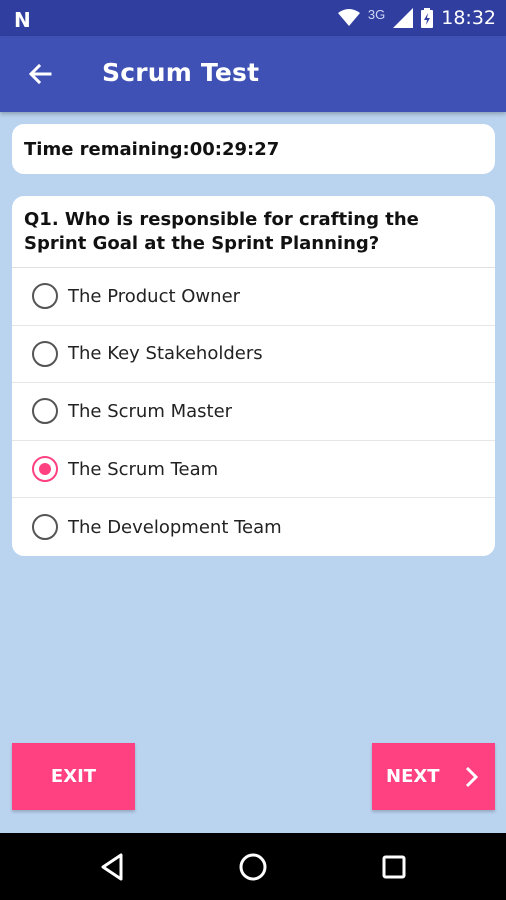  I want to click on answer-option-label: The Key Stakeholders, so click(165, 354).